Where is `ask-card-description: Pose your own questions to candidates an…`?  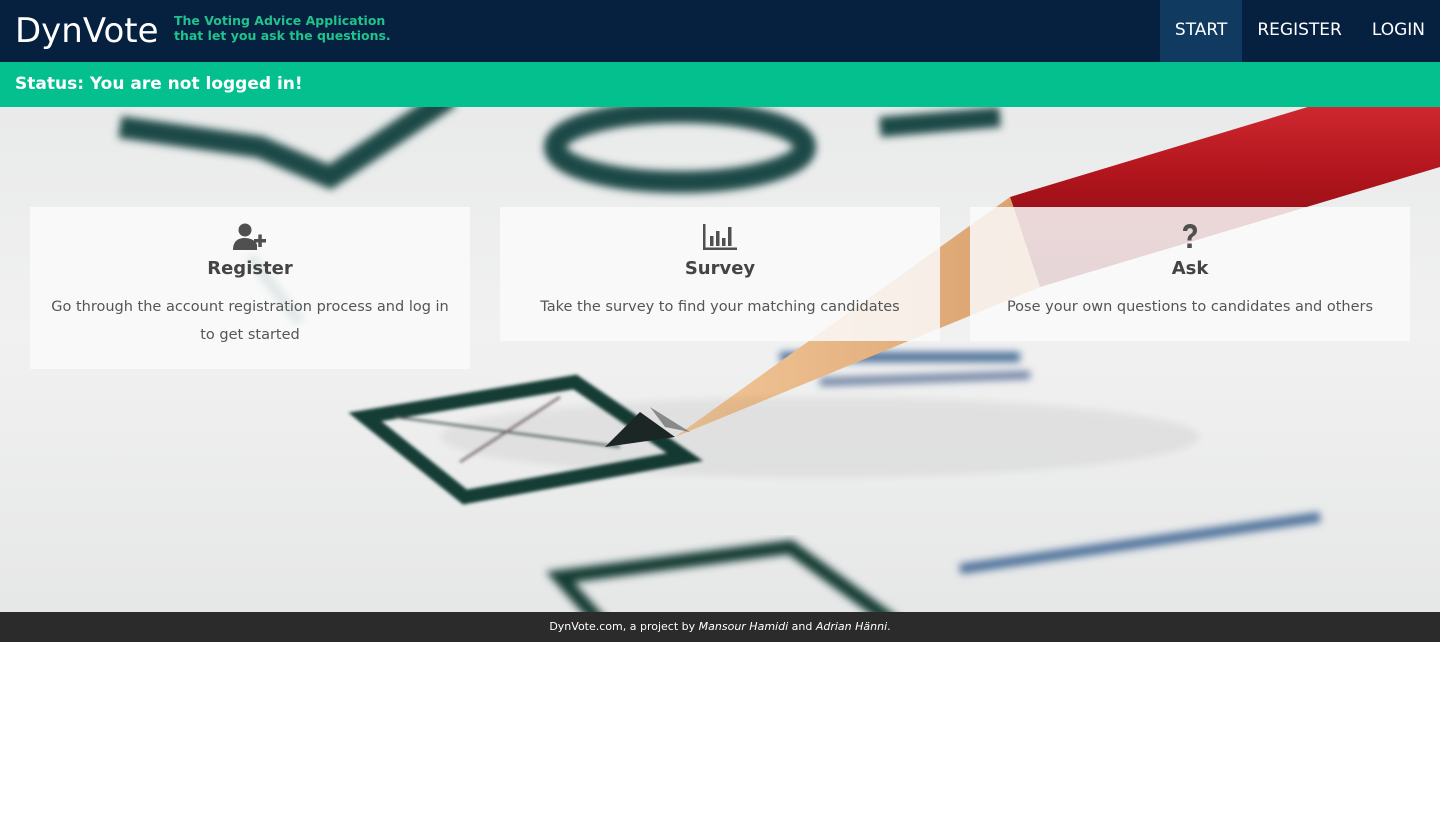
ask-card-description: Pose your own questions to candidates an… is located at coordinates (1190, 307).